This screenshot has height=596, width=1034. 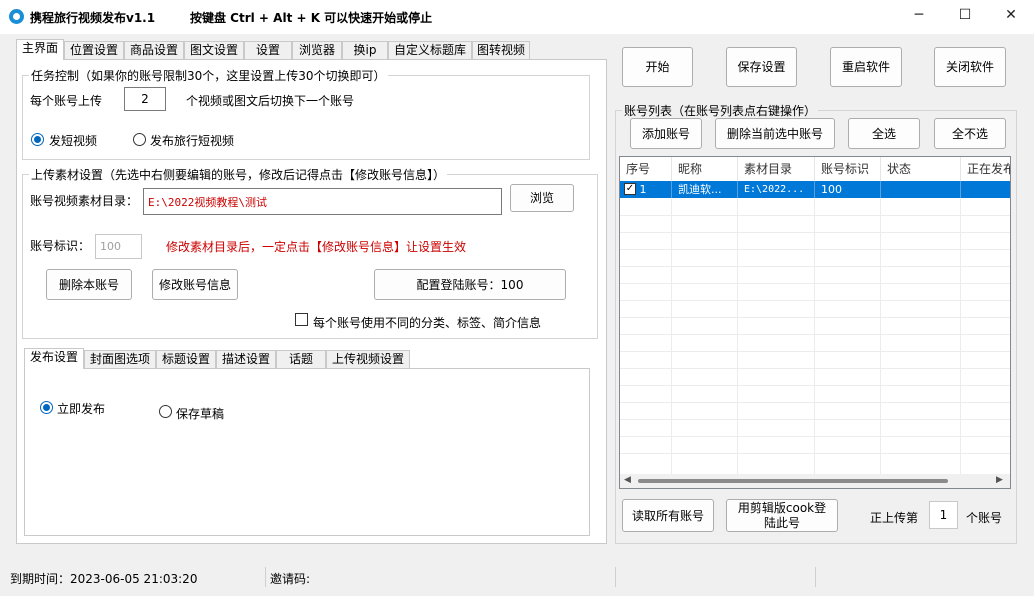 I want to click on tab-main: 主界面, so click(x=40, y=49).